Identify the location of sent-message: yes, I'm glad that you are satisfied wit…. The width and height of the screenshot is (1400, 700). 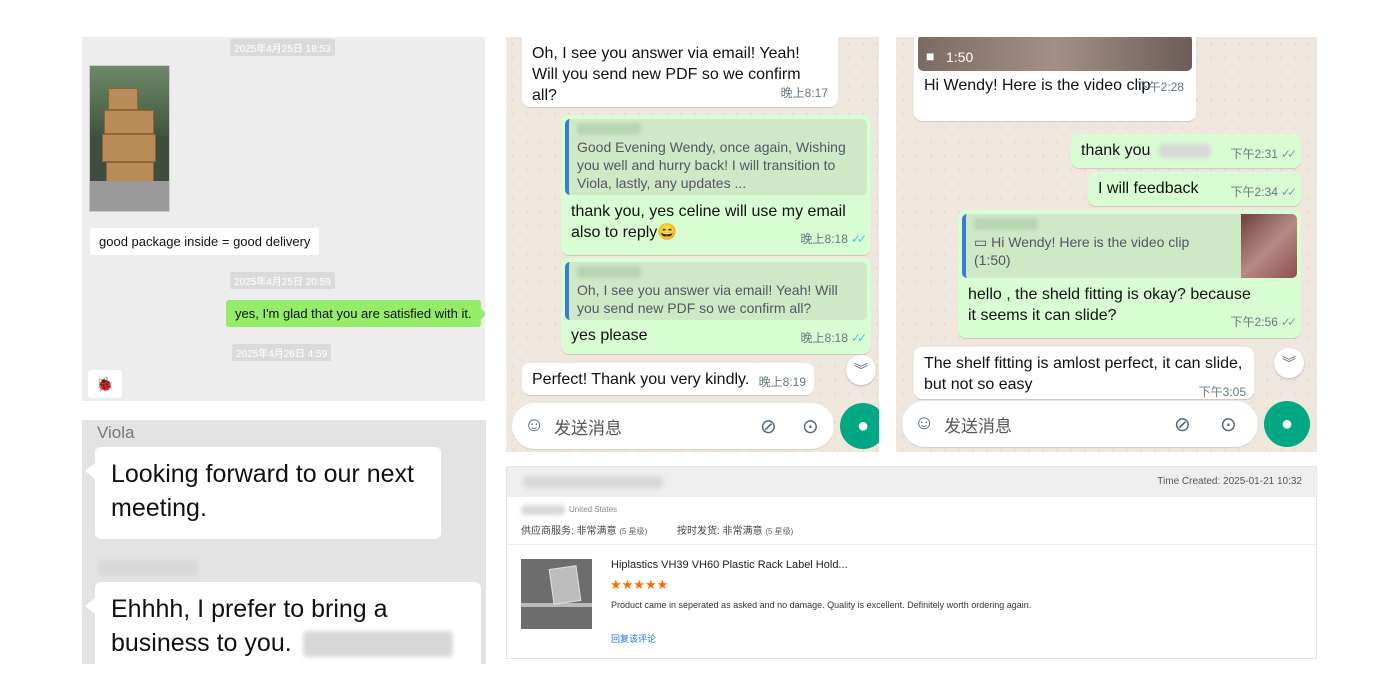
(355, 313).